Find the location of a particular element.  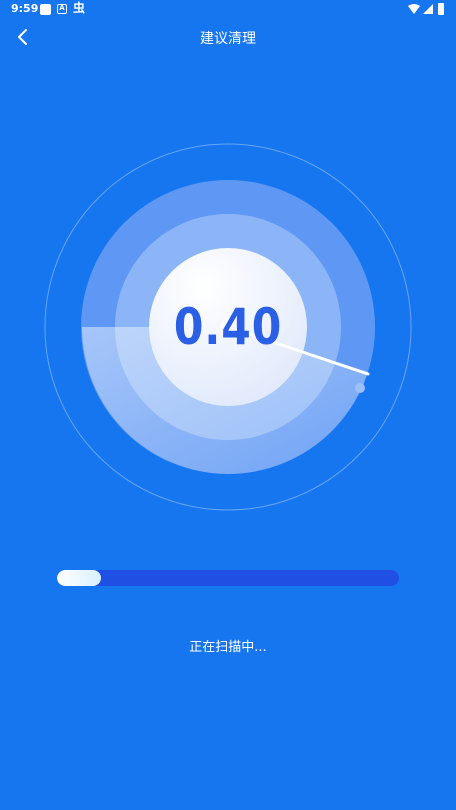

page-title: 建议清理 is located at coordinates (228, 39).